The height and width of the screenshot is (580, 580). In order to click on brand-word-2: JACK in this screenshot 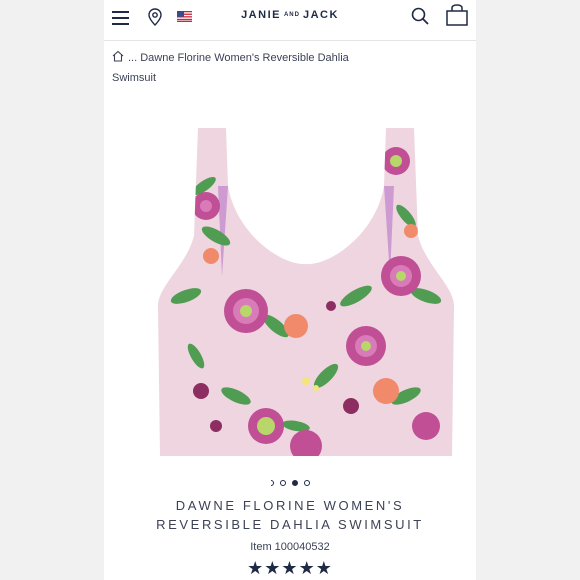, I will do `click(320, 15)`.